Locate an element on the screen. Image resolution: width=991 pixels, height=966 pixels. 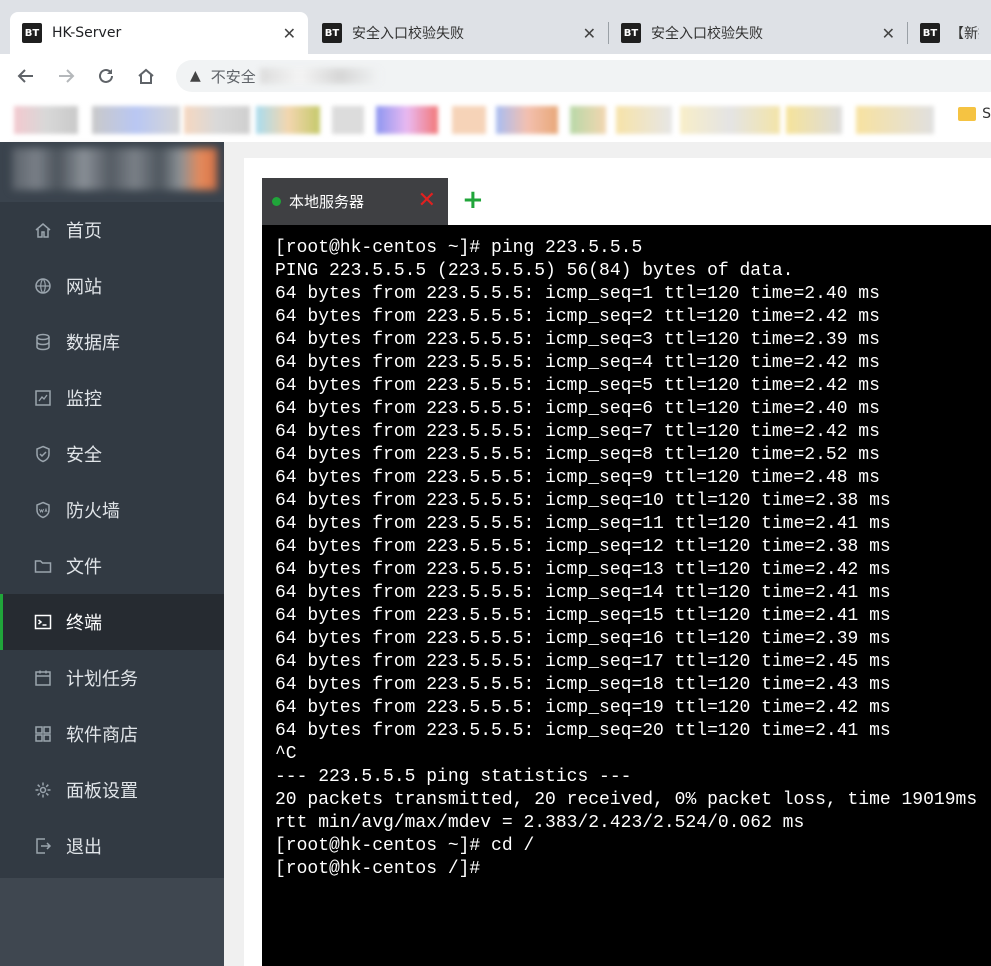
redacted-server-name is located at coordinates (114, 169).